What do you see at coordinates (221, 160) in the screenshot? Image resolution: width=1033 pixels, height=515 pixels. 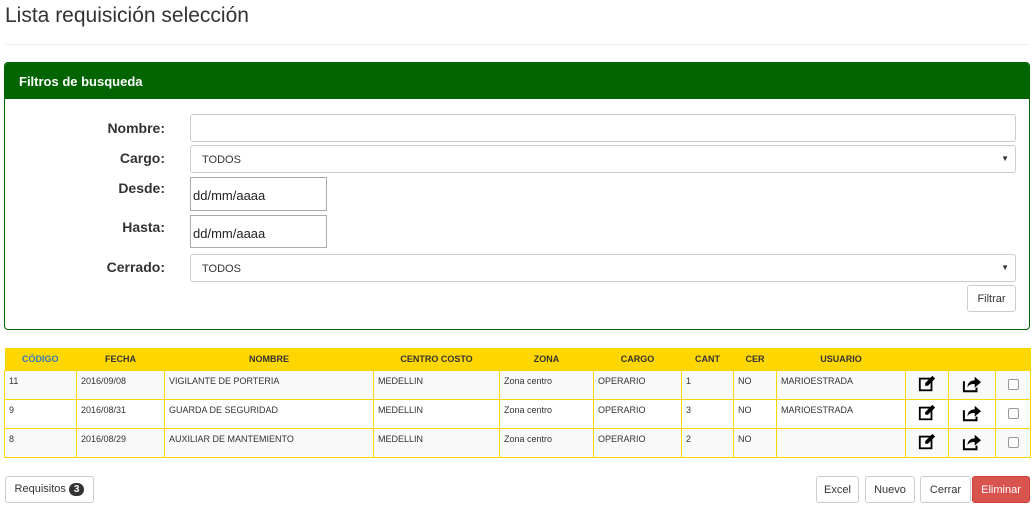 I see `cargo-select-value: TODOS` at bounding box center [221, 160].